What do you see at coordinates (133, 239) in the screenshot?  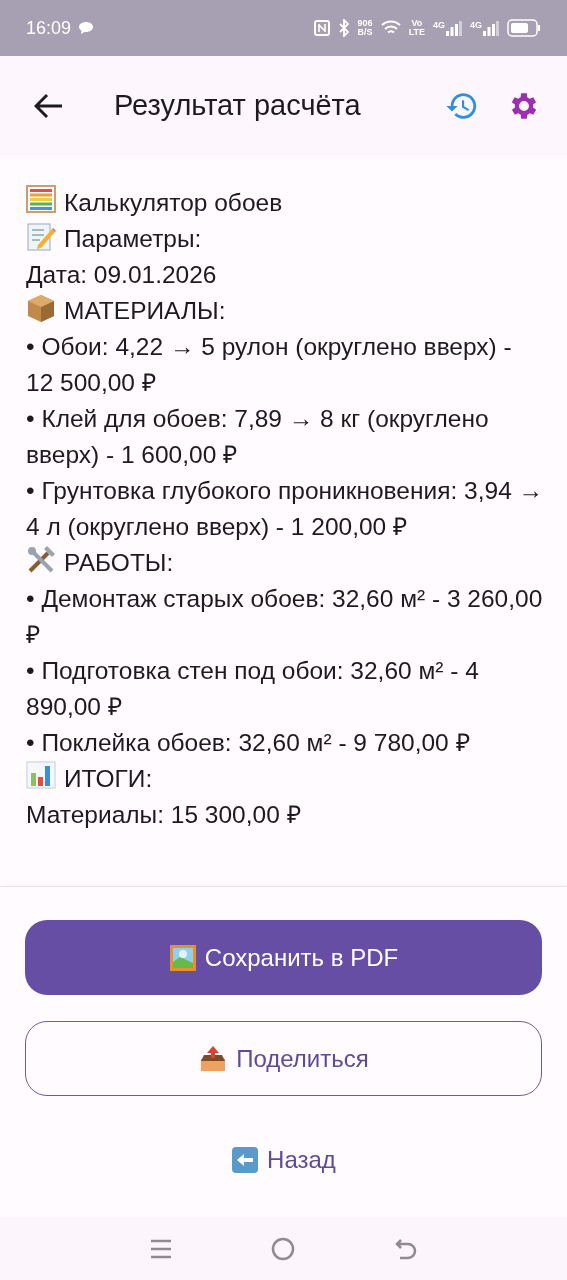 I see `result-line: Параметры:` at bounding box center [133, 239].